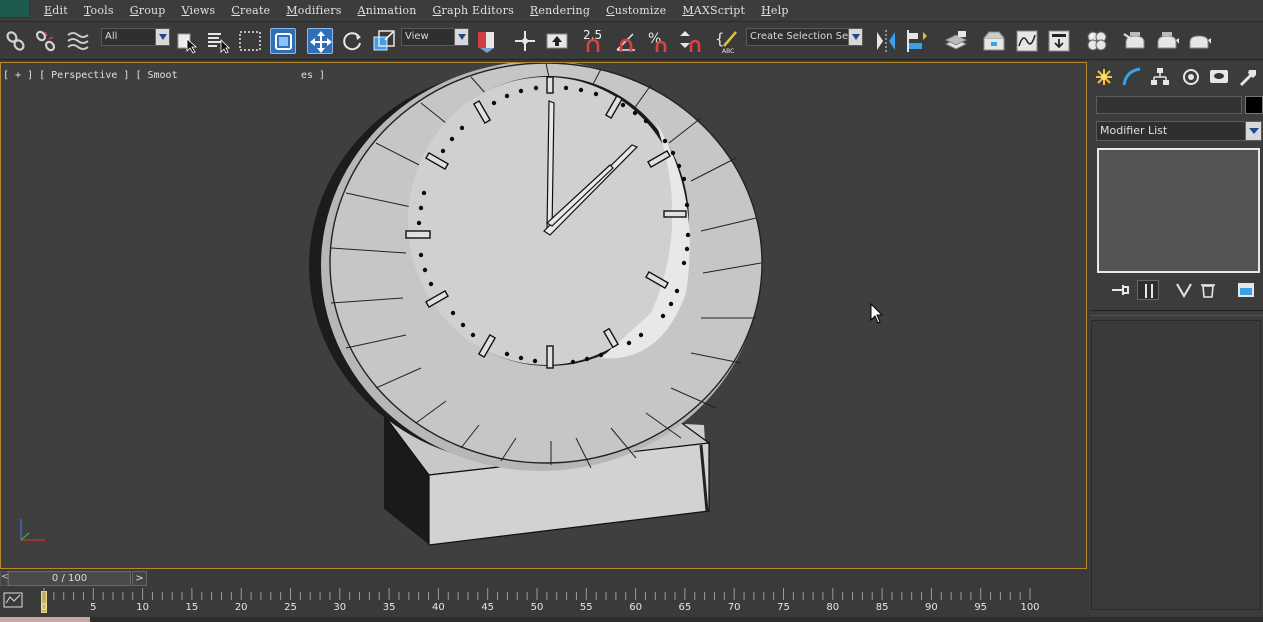  I want to click on tick-label: 55, so click(586, 607).